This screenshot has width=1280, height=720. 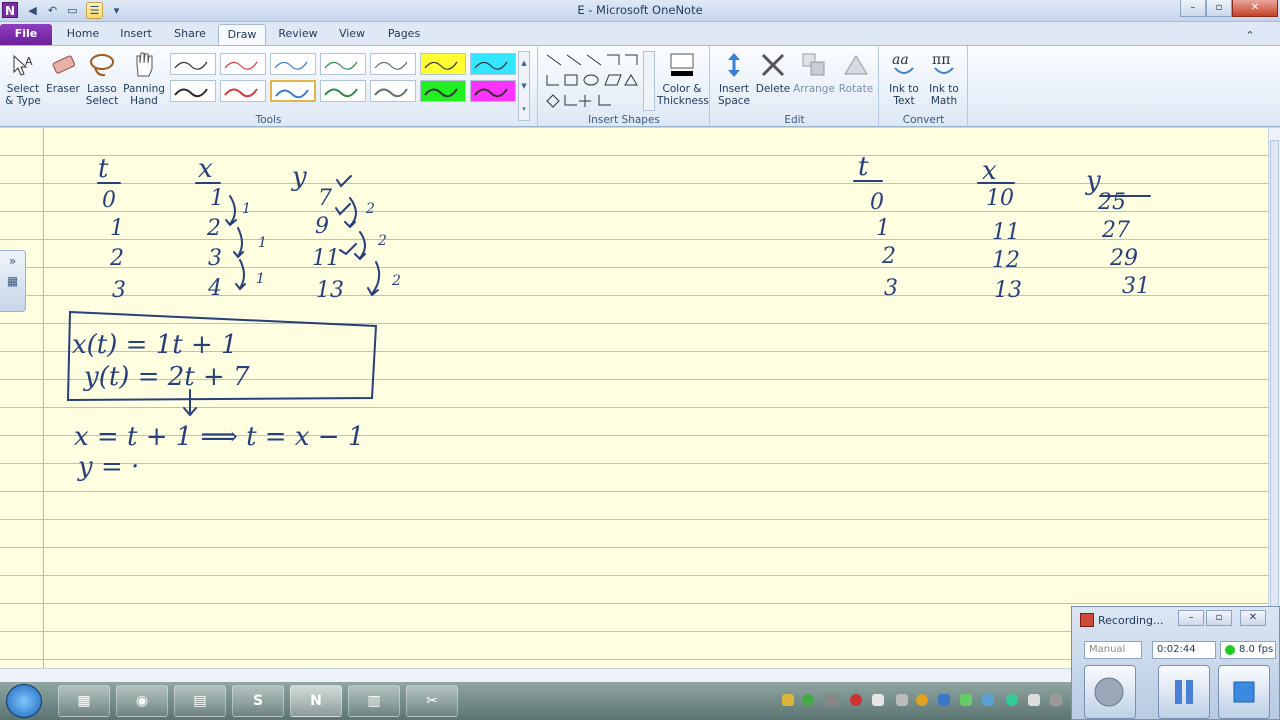 I want to click on tab-review: Review, so click(x=298, y=34).